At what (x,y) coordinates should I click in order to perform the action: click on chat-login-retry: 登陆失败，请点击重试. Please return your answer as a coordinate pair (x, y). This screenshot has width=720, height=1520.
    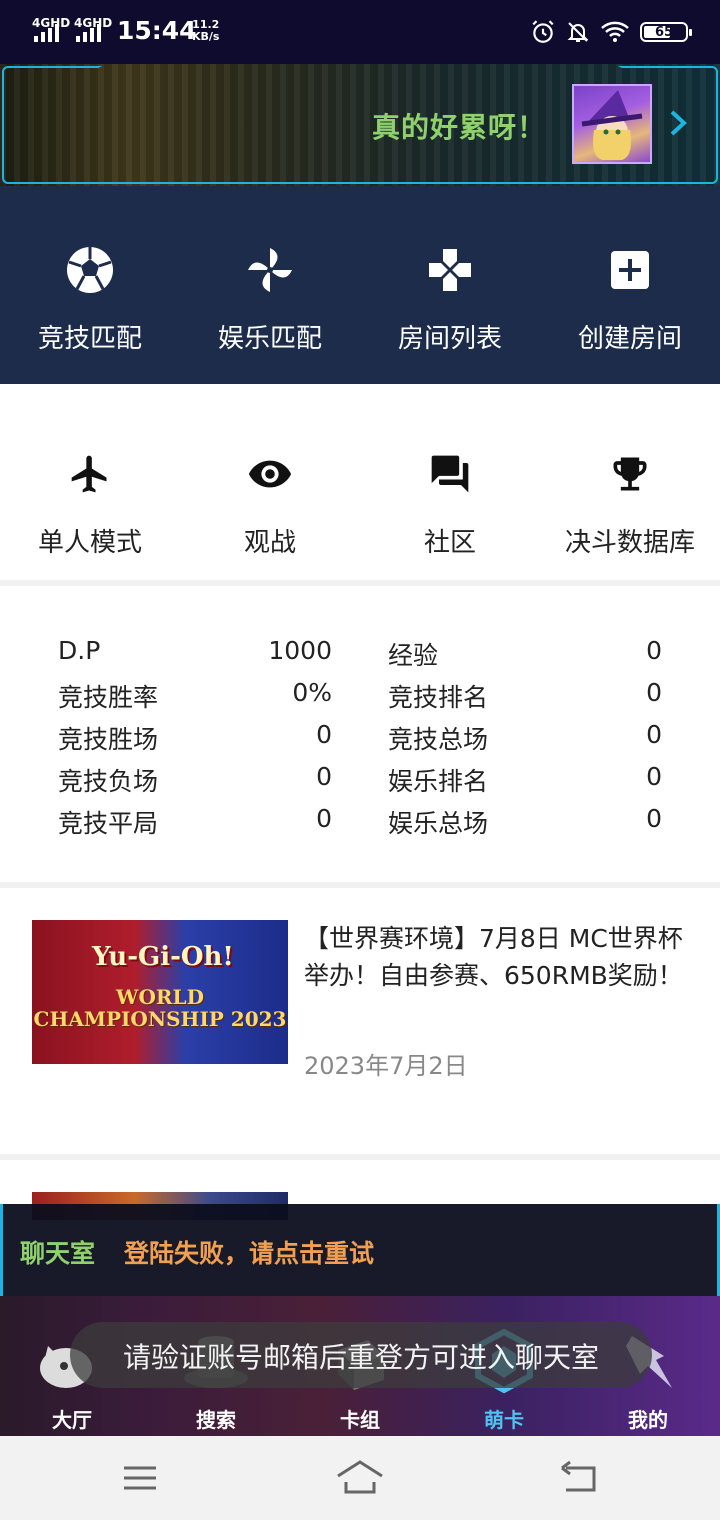
    Looking at the image, I should click on (249, 1252).